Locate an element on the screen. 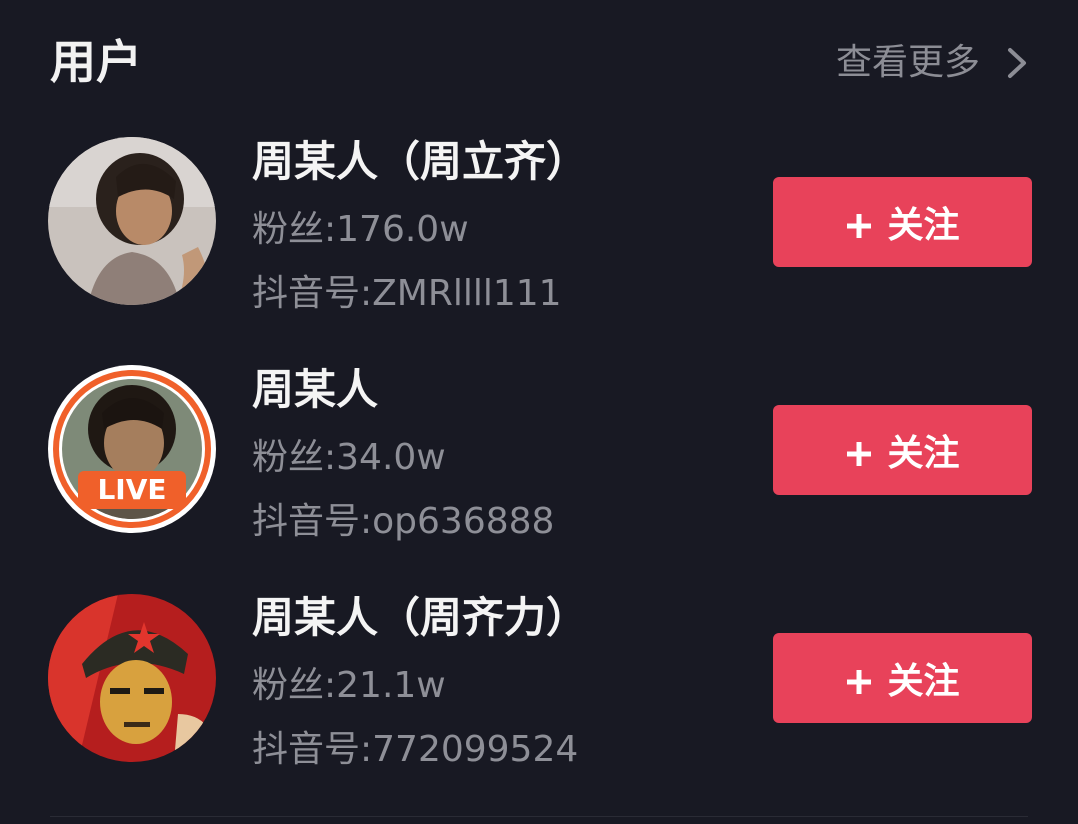  live-avatar: LIVE is located at coordinates (132, 449).